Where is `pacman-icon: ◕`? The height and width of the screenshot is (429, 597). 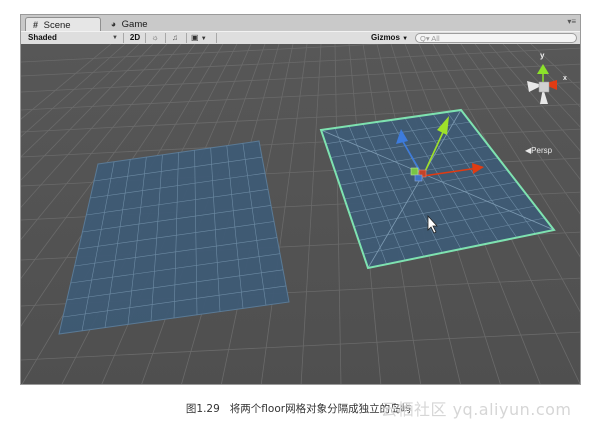
pacman-icon: ◕ is located at coordinates (113, 24).